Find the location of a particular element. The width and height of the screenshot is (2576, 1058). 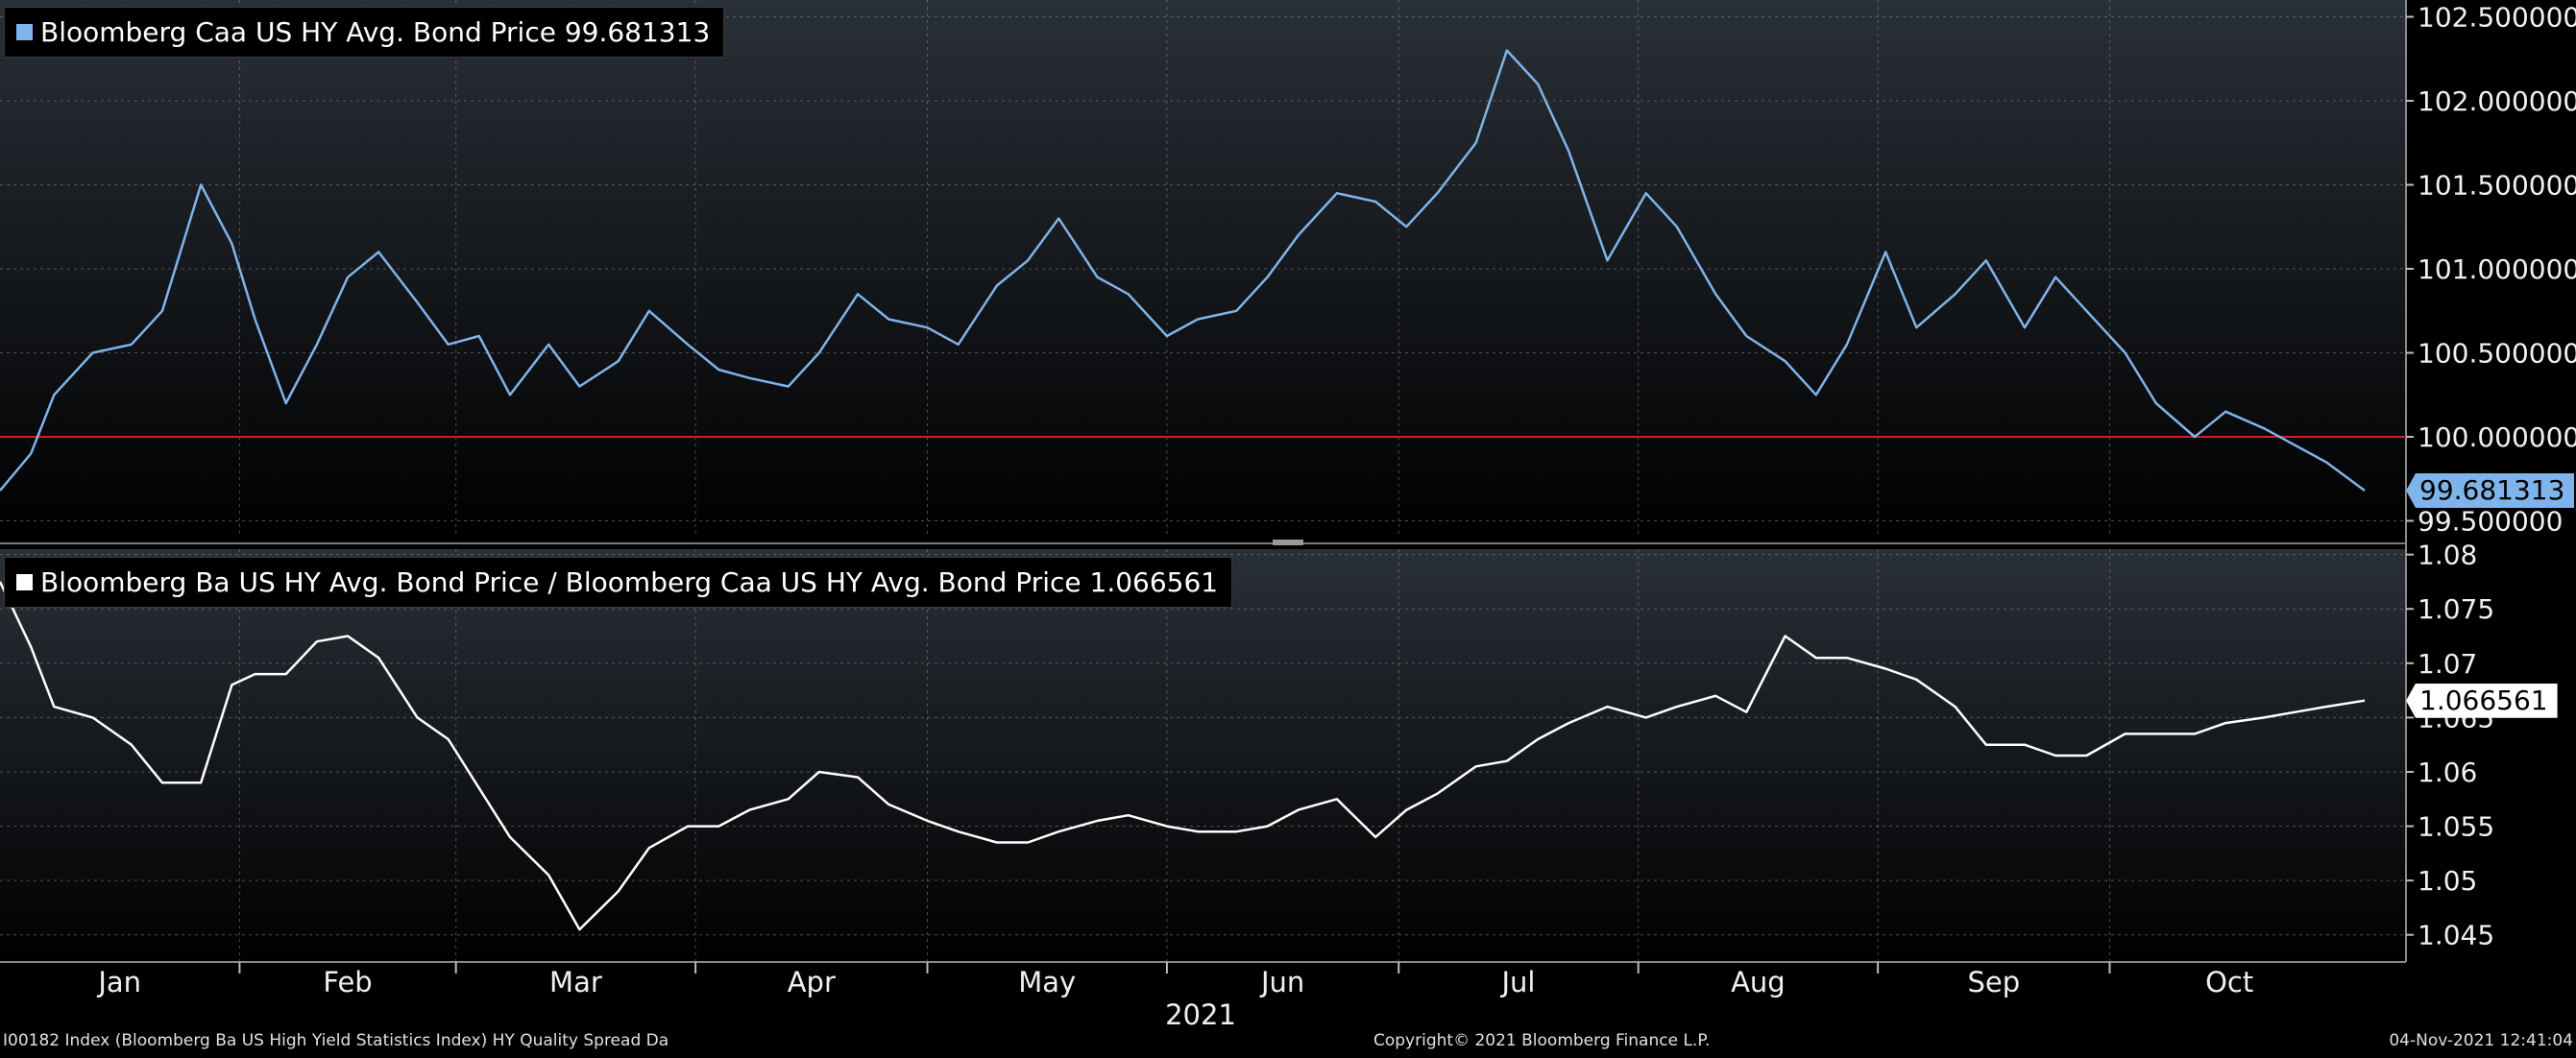

y-tick-label: 1.08 is located at coordinates (2447, 555).